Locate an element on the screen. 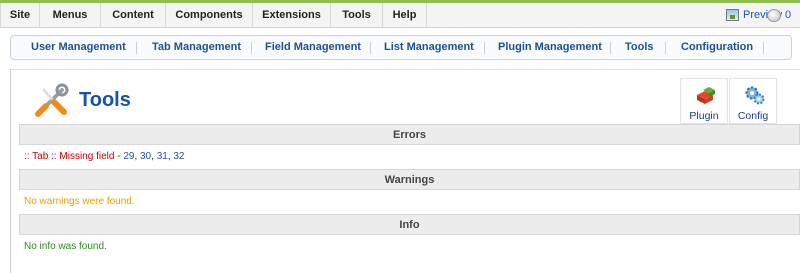 The image size is (800, 273). plugin-button-label: Plugin is located at coordinates (704, 116).